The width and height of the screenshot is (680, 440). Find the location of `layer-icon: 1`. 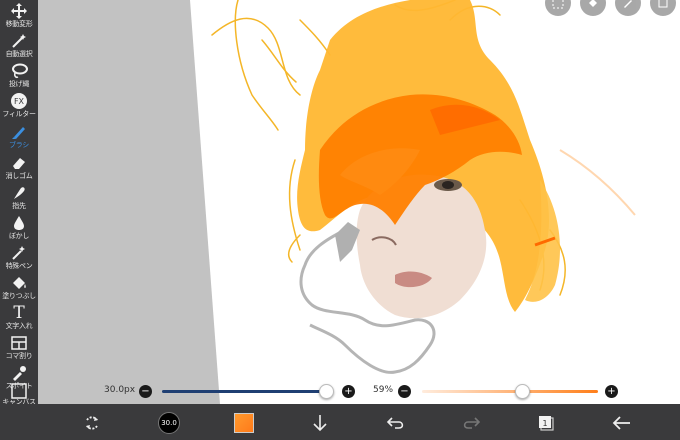

layer-icon: 1 is located at coordinates (546, 423).